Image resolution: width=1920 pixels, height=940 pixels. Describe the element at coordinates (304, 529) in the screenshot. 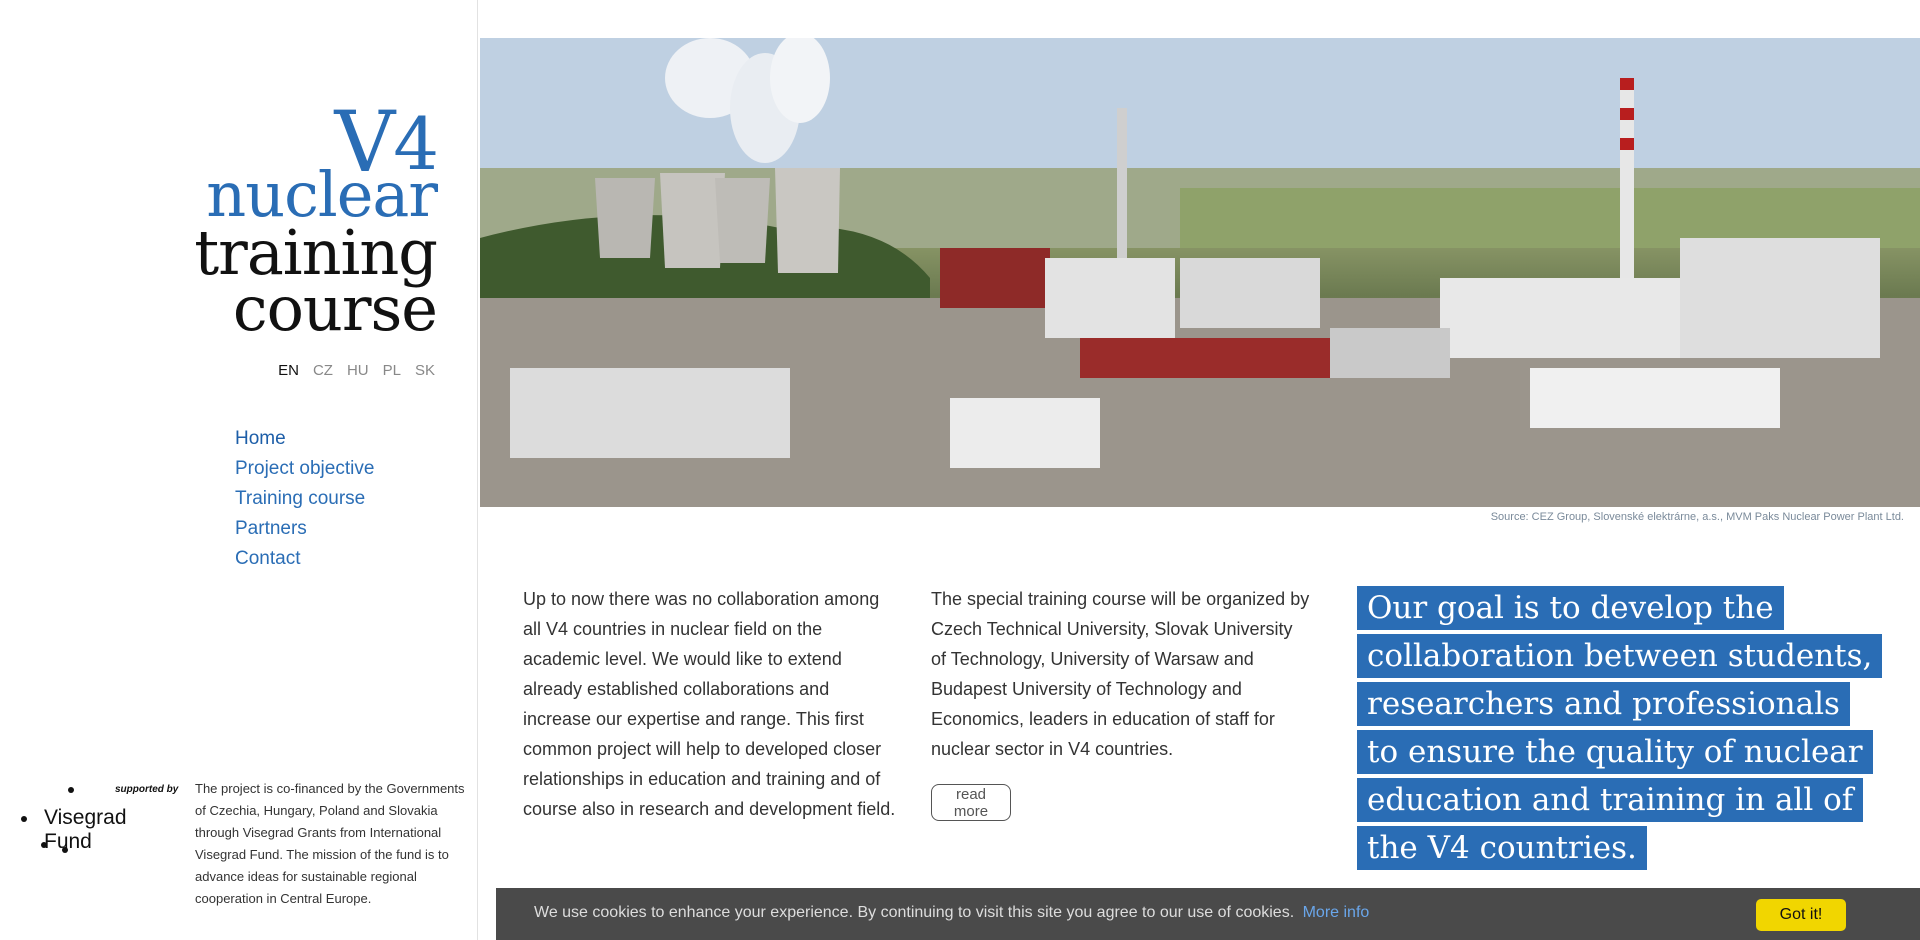

I see `nav-partners: Partners` at that location.